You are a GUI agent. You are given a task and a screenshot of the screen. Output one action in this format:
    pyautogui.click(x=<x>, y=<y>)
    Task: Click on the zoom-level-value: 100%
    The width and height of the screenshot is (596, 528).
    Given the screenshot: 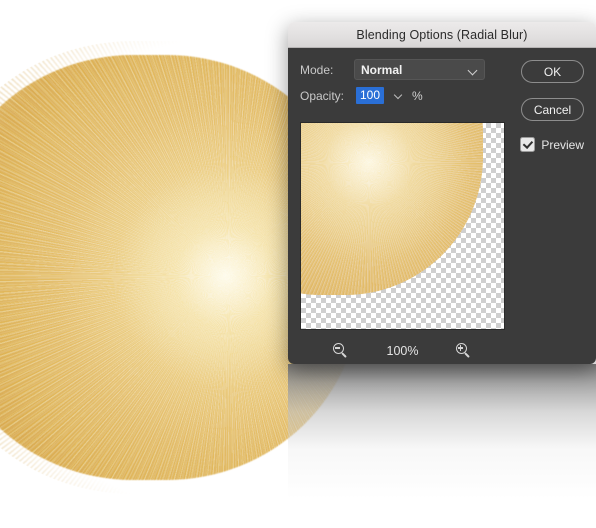 What is the action you would take?
    pyautogui.click(x=402, y=351)
    